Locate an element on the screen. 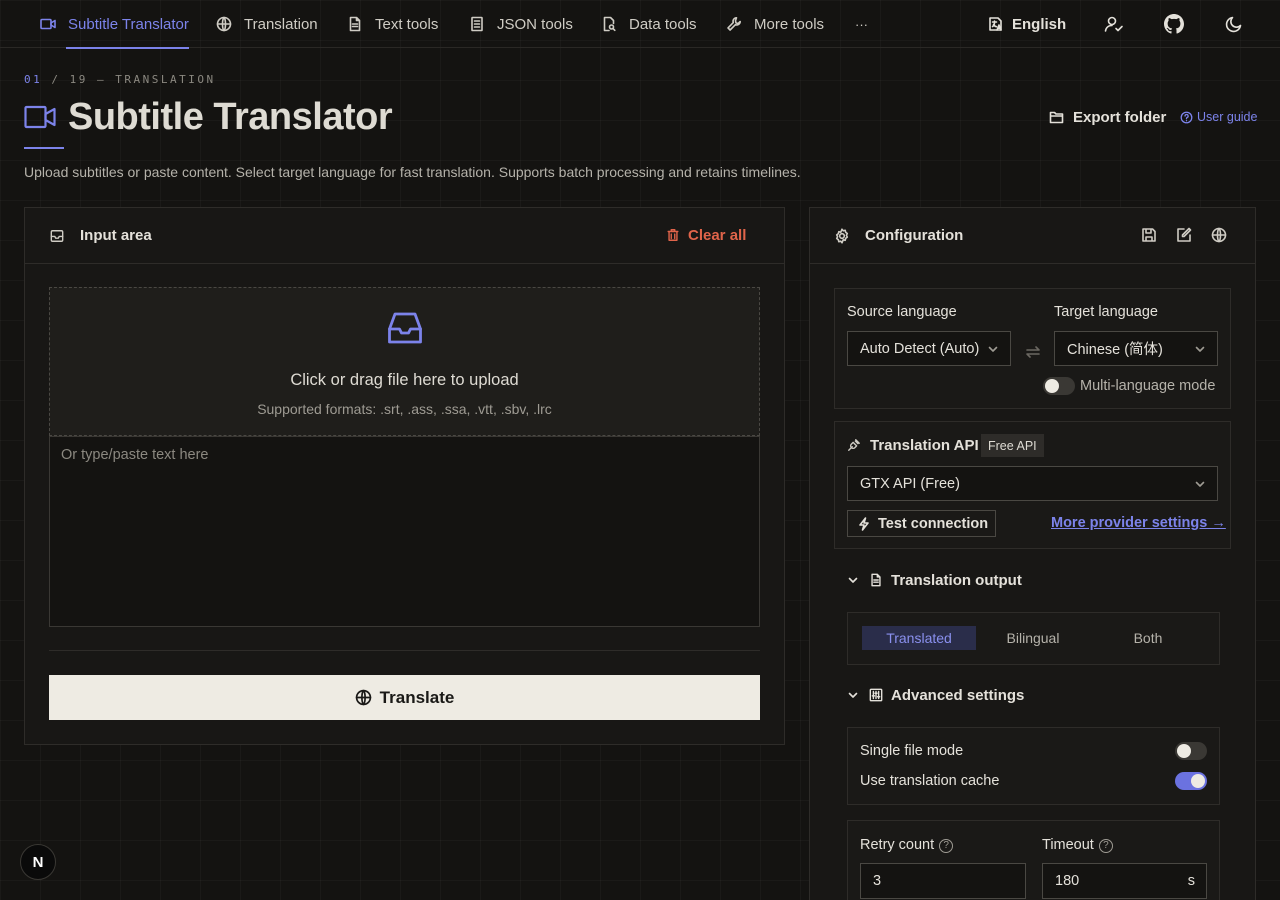  nav-item-more-tools: More tools is located at coordinates (775, 24).